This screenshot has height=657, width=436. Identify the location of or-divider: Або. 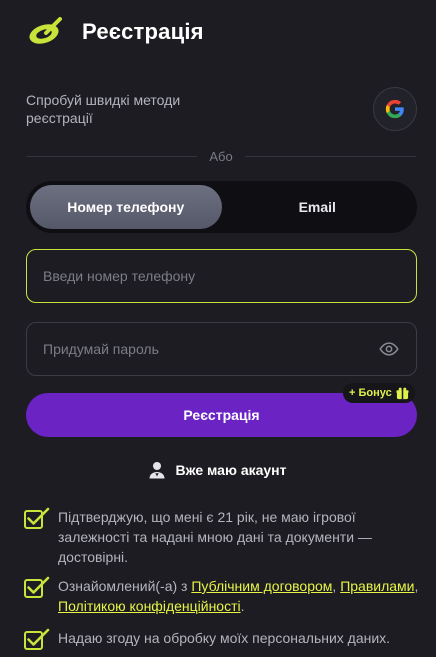
(221, 156).